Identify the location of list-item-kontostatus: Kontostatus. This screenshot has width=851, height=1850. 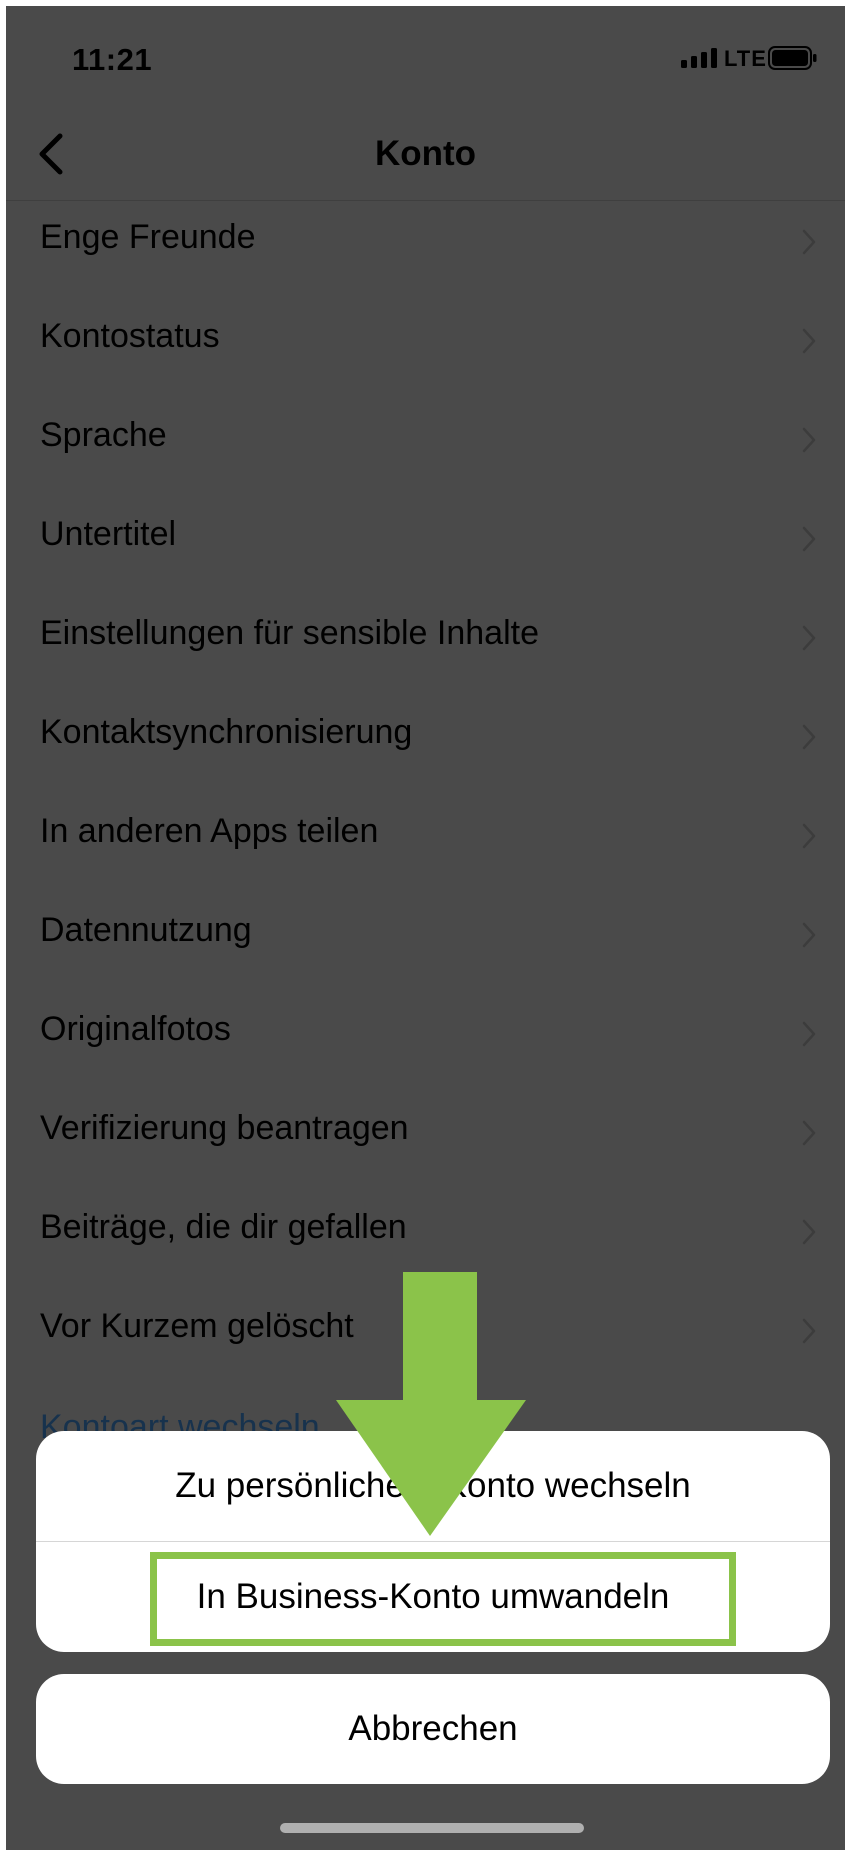
(425, 340).